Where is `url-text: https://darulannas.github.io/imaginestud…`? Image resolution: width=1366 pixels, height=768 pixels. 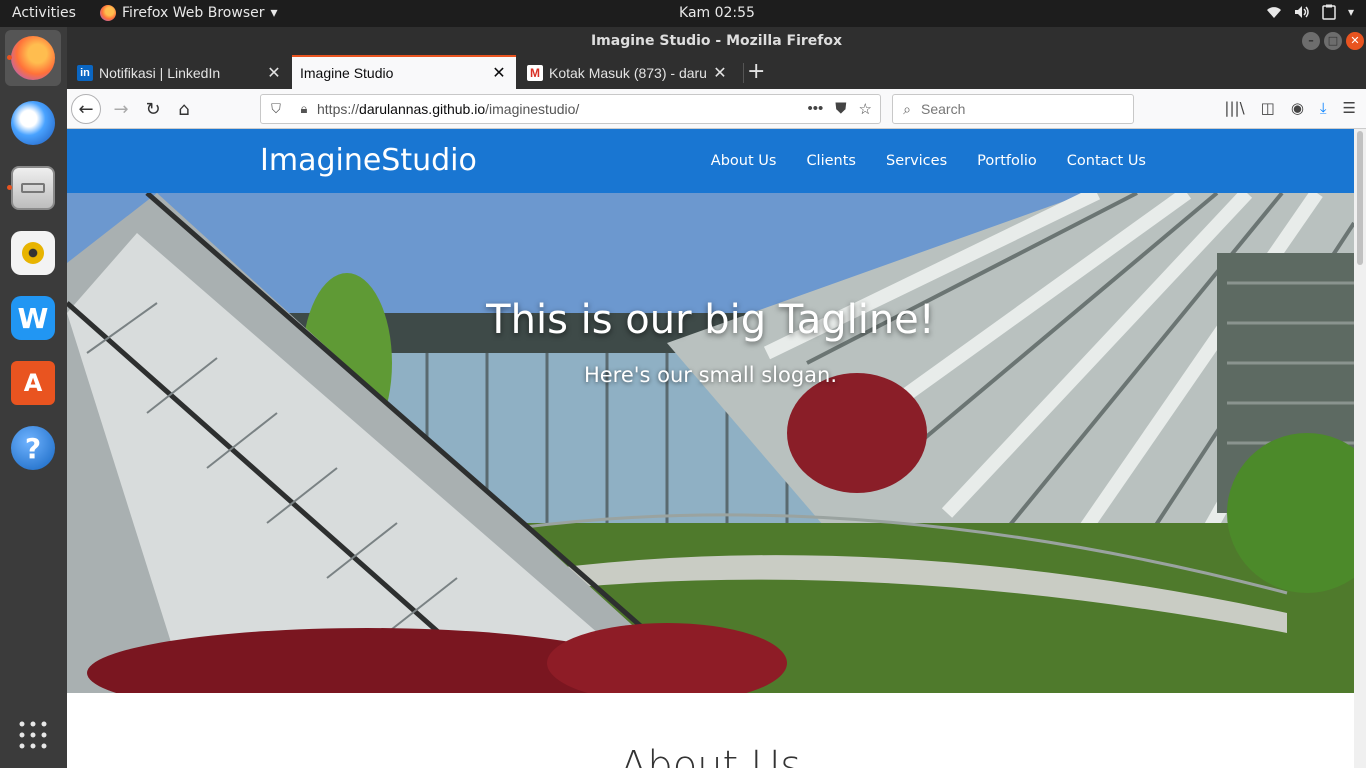 url-text: https://darulannas.github.io/imaginestud… is located at coordinates (562, 109).